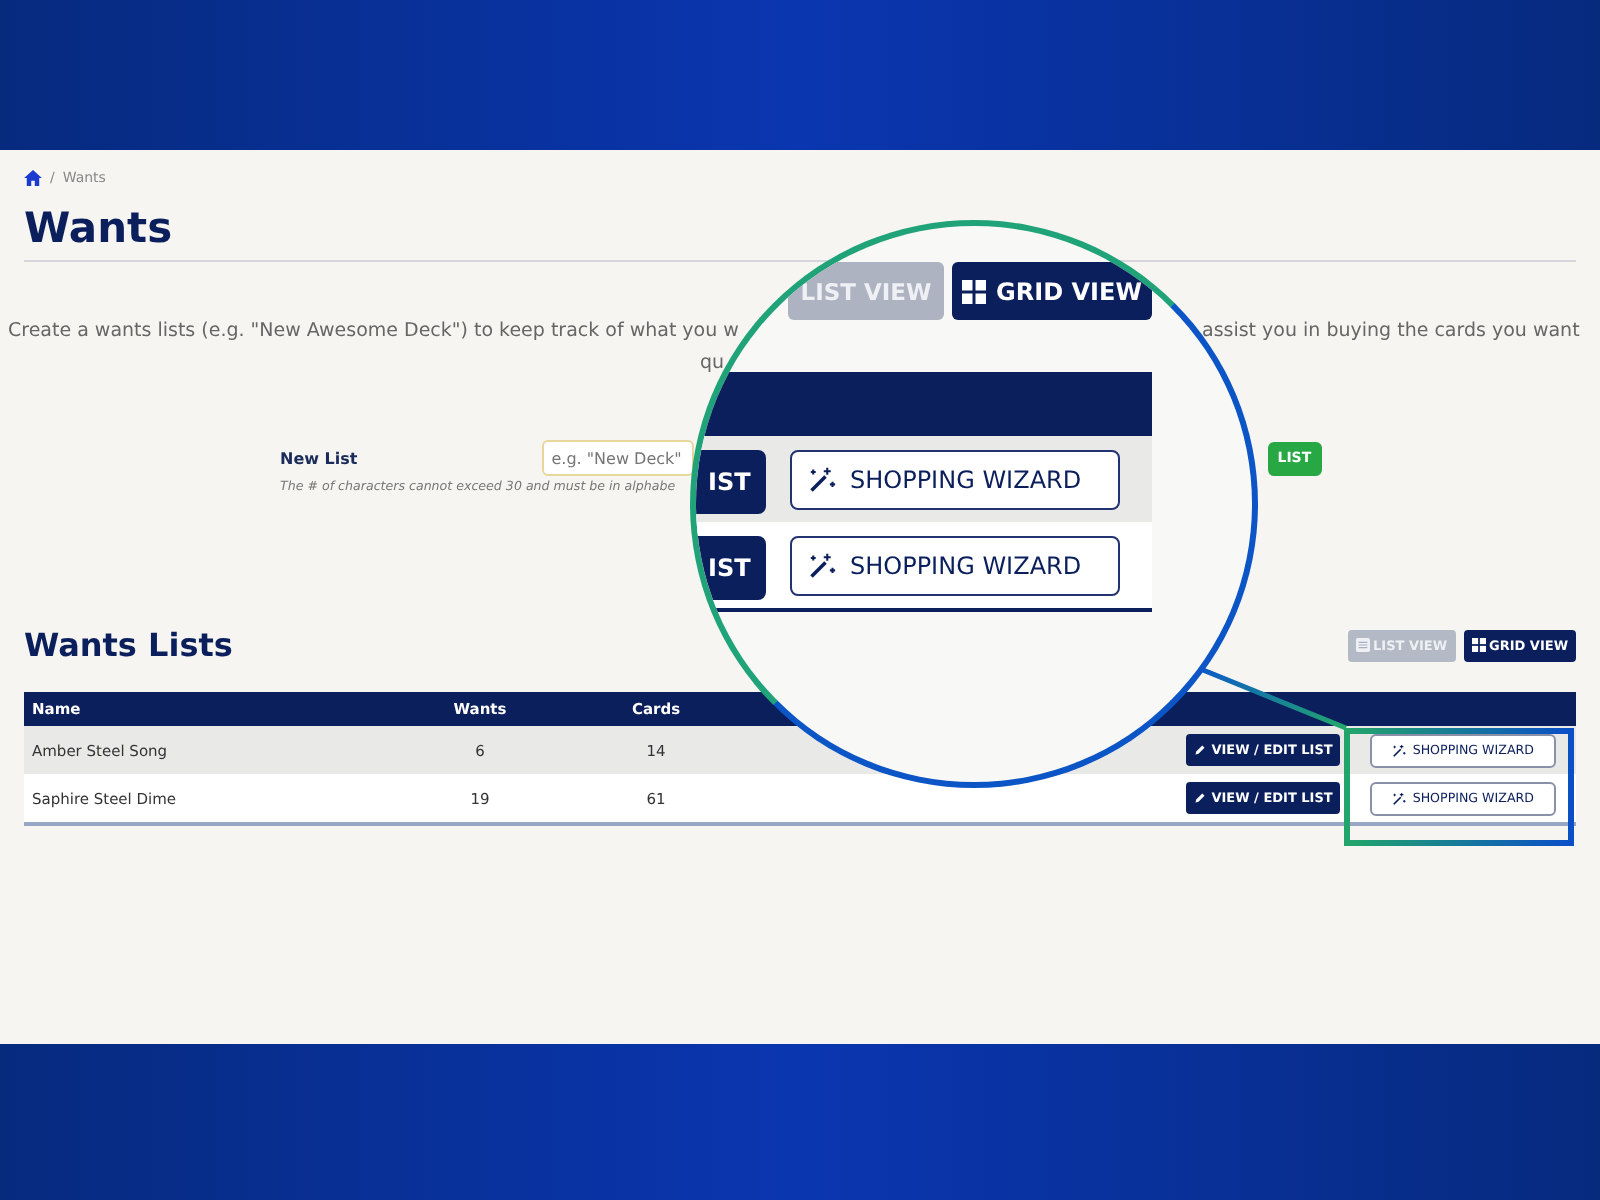 This screenshot has height=1200, width=1600. I want to click on description-text: qu, so click(712, 363).